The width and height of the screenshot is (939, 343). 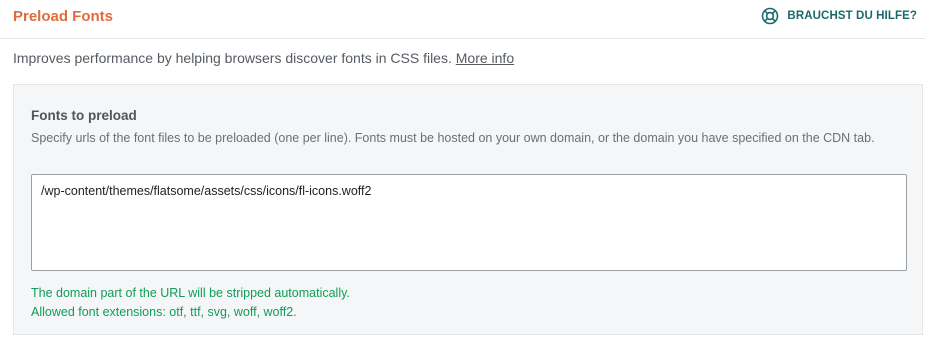 I want to click on section-title: Preload Fonts, so click(x=63, y=16).